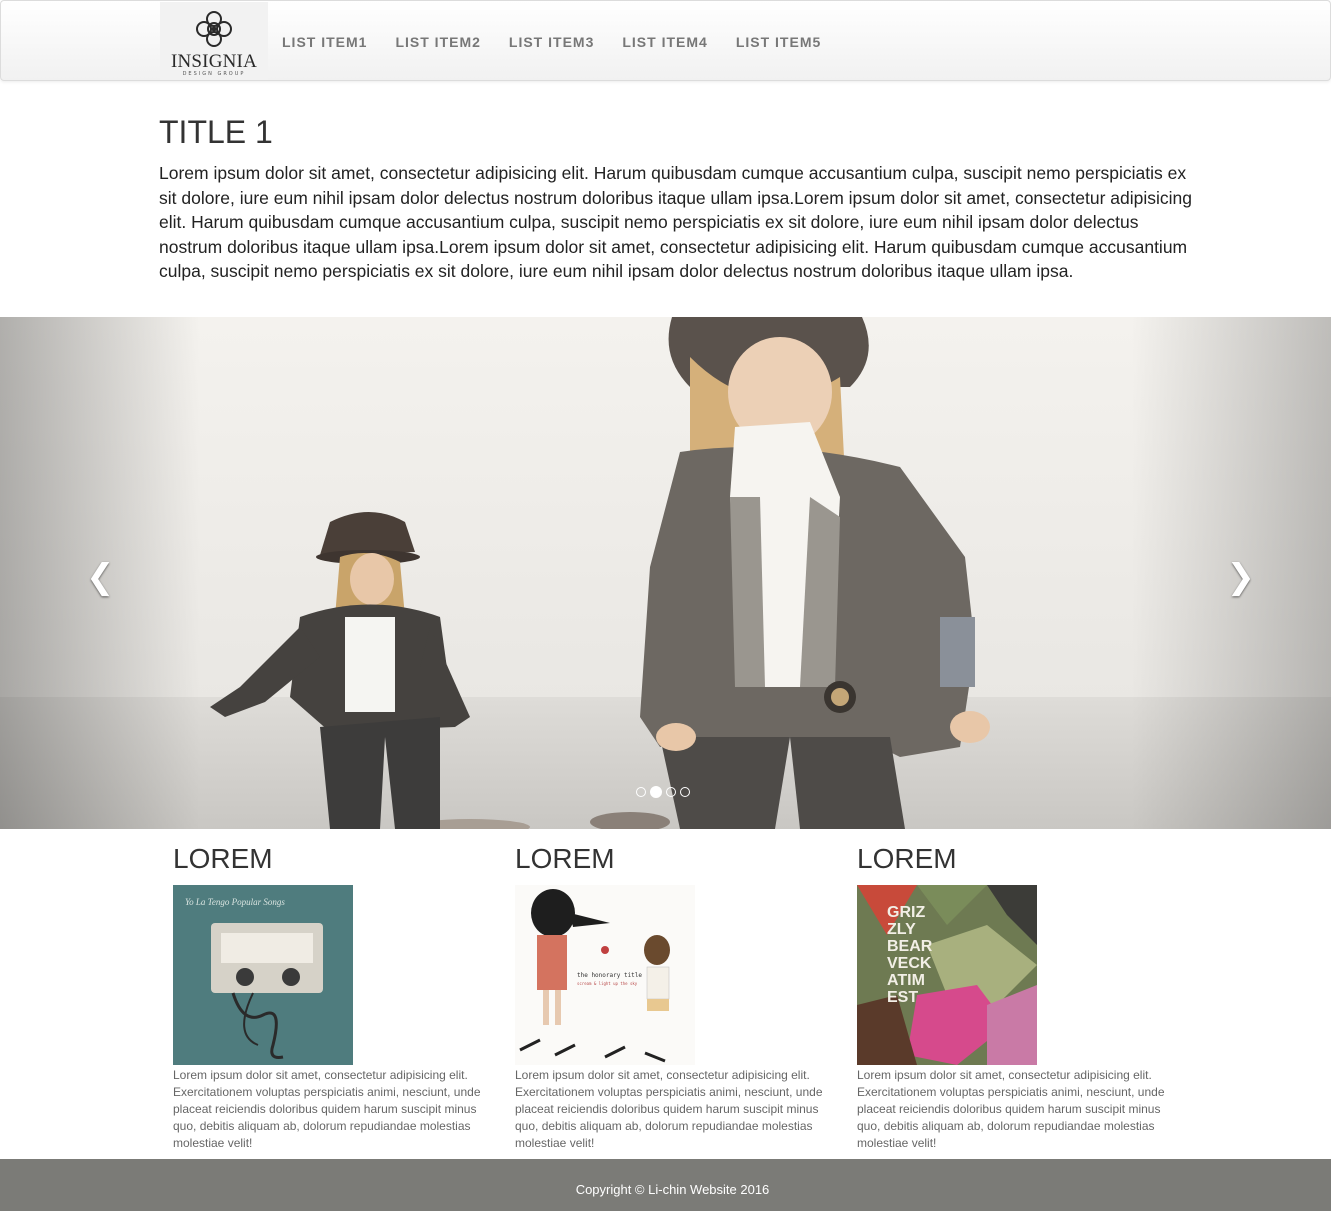 Image resolution: width=1331 pixels, height=1211 pixels. I want to click on ornament-icon, so click(214, 29).